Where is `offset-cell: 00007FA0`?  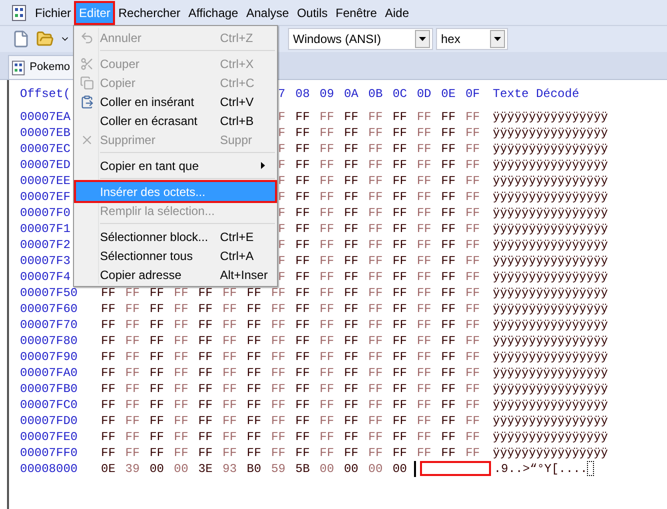
offset-cell: 00007FA0 is located at coordinates (49, 373).